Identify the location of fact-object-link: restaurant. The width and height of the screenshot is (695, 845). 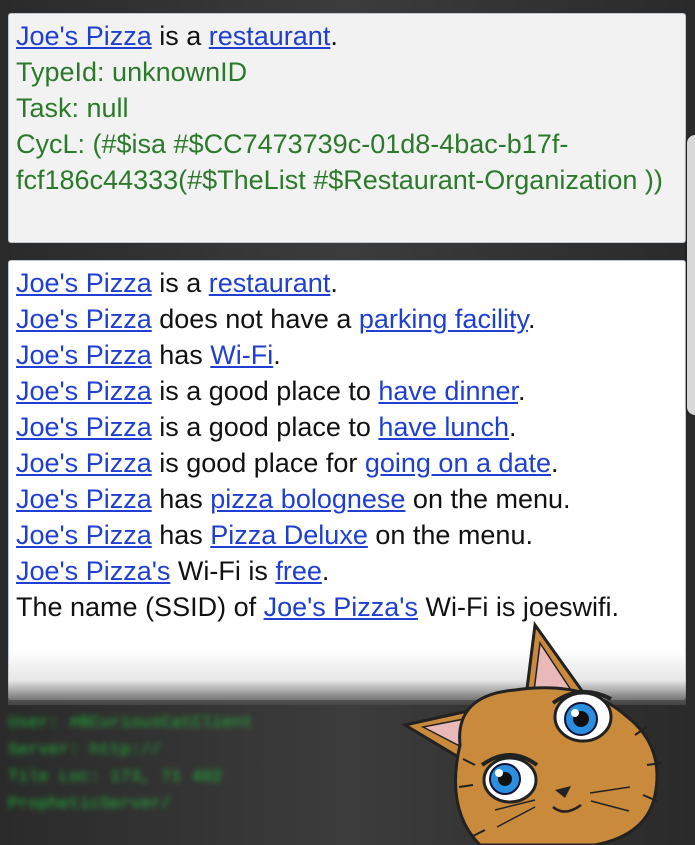
(270, 283).